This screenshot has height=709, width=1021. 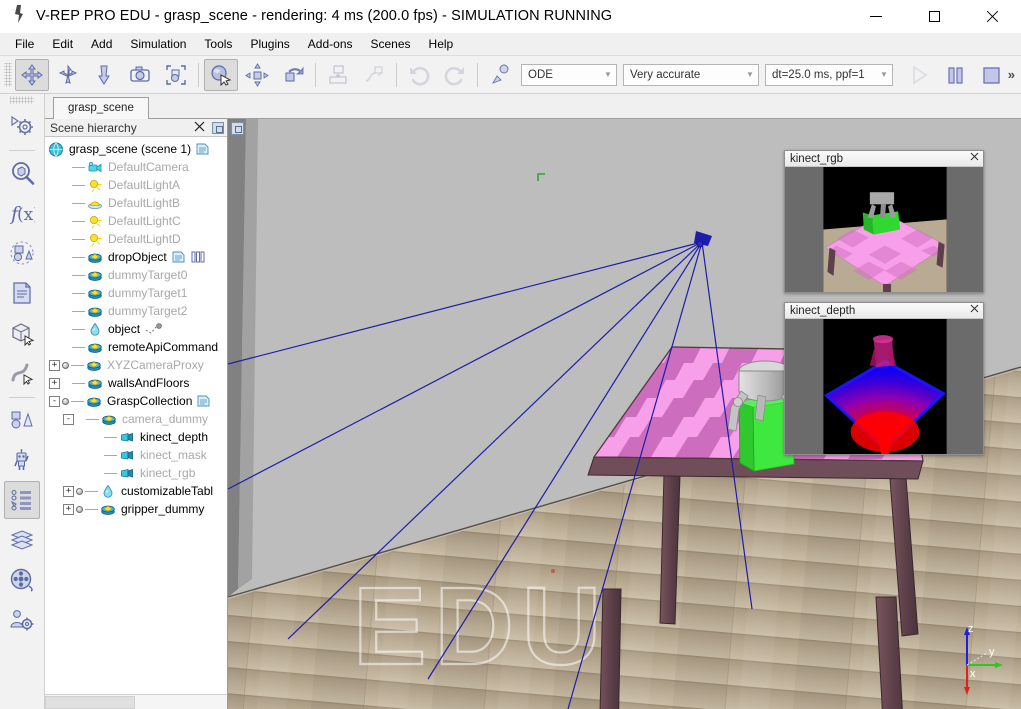 What do you see at coordinates (22, 173) in the screenshot?
I see `scene-object-properties` at bounding box center [22, 173].